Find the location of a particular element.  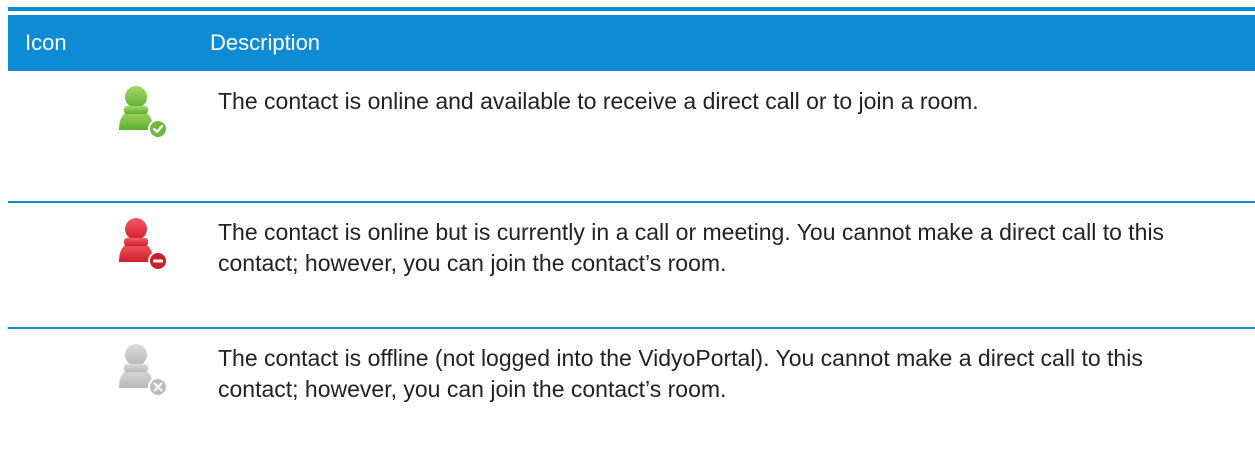

header-icon-label: Icon is located at coordinates (46, 42).